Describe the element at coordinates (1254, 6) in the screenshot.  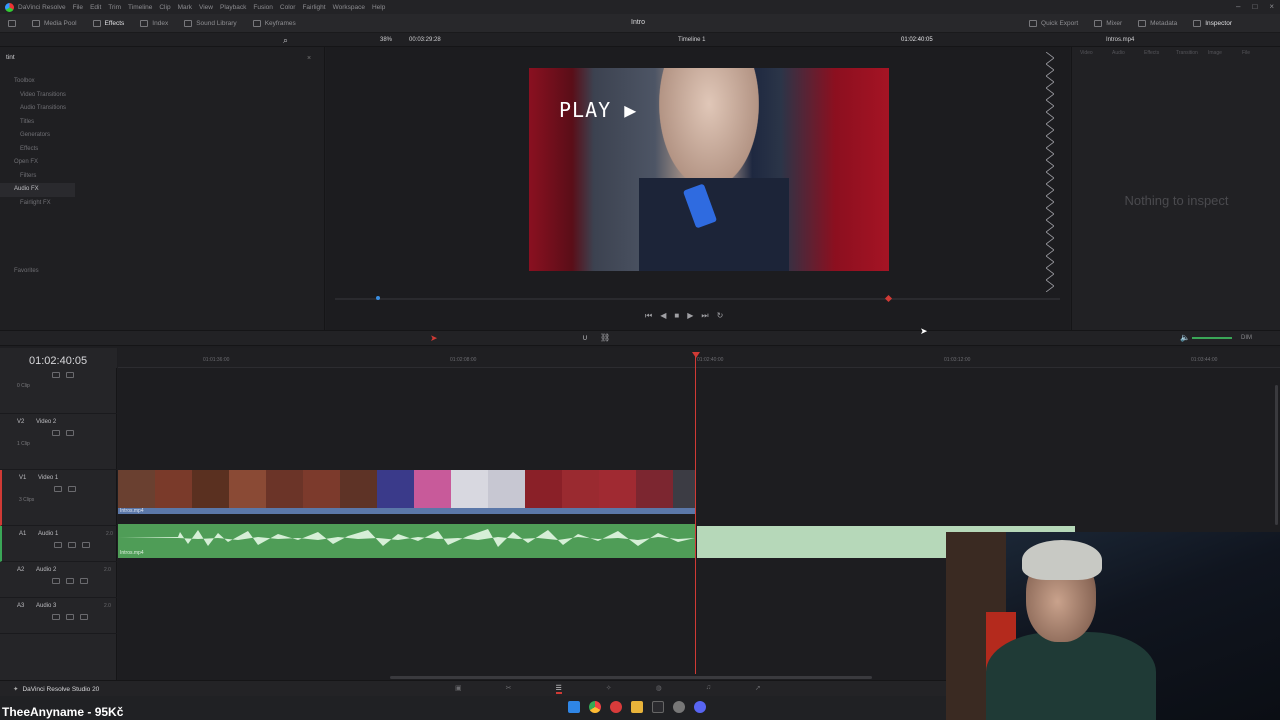
I see `maximize-icon: □` at that location.